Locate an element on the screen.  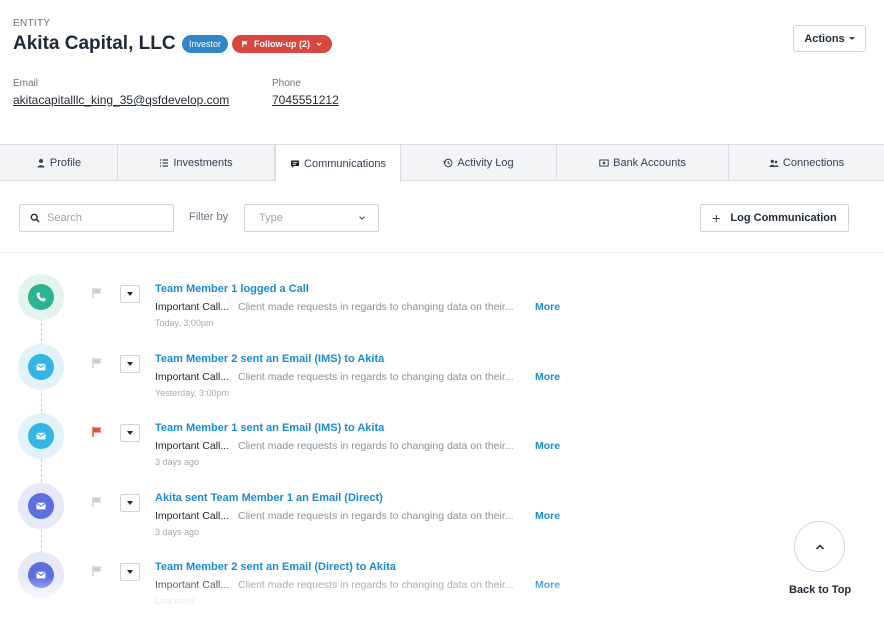
tab-investments: Investments is located at coordinates (196, 162).